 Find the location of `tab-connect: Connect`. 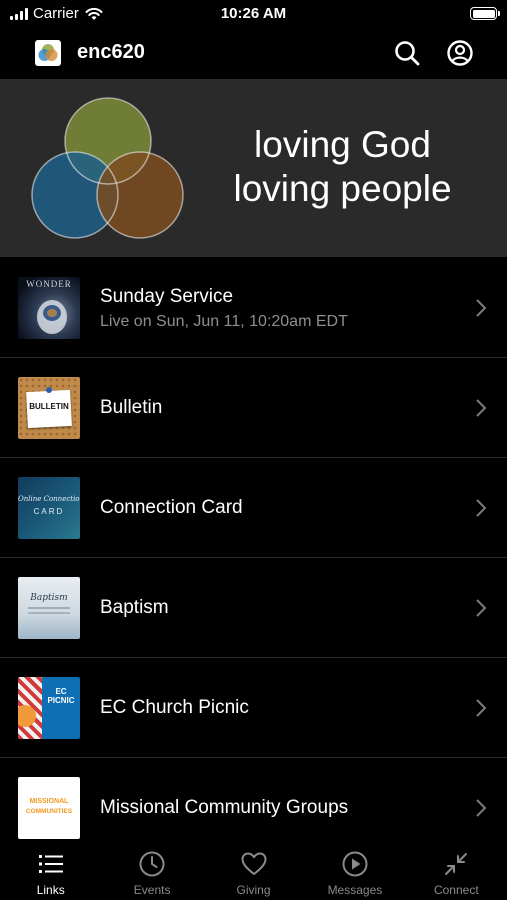

tab-connect: Connect is located at coordinates (456, 870).